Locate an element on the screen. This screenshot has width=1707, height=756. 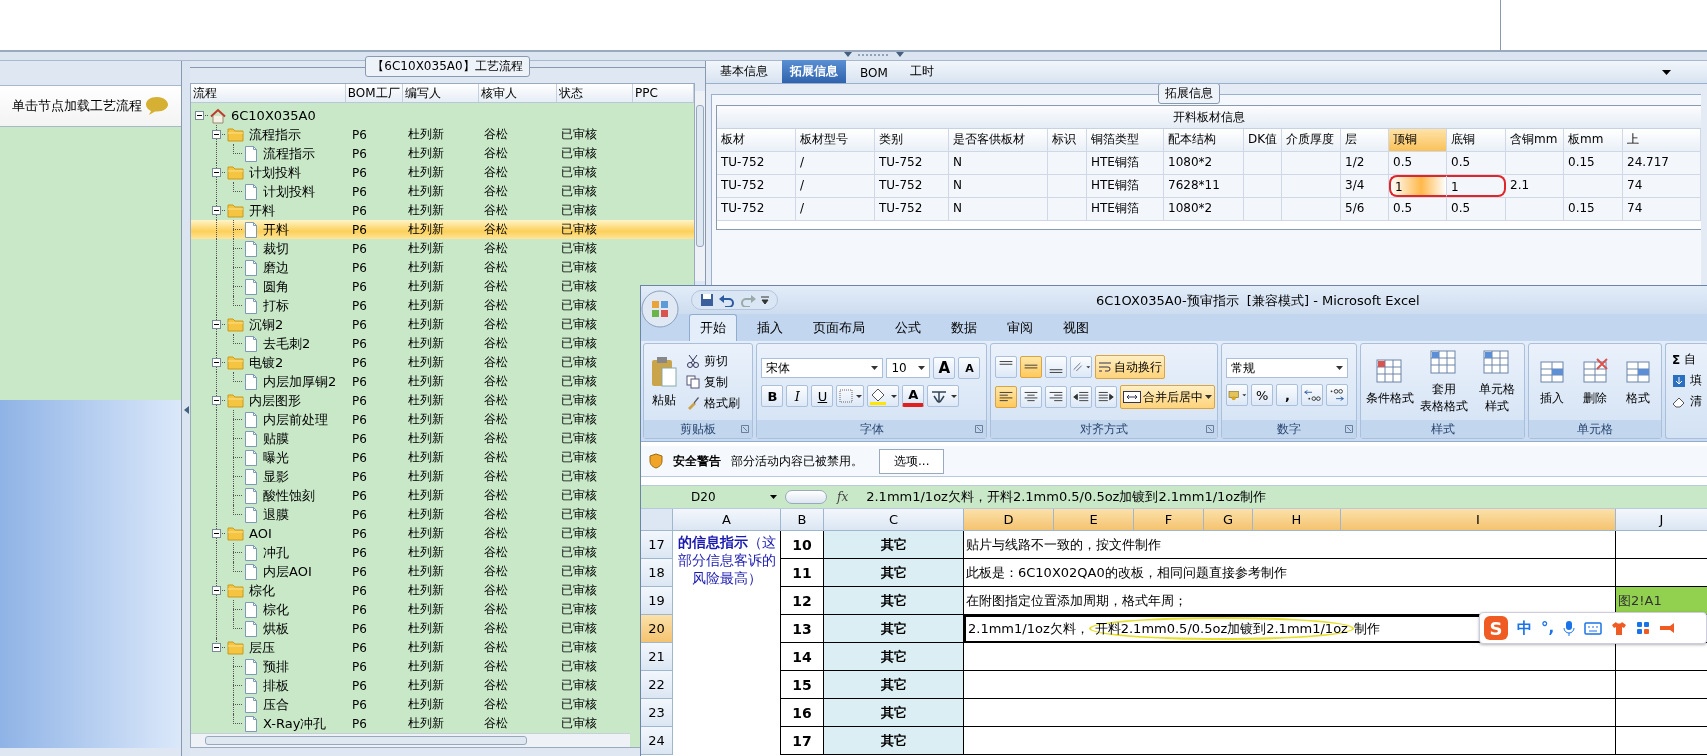
punctuation-button: °, is located at coordinates (1548, 628).